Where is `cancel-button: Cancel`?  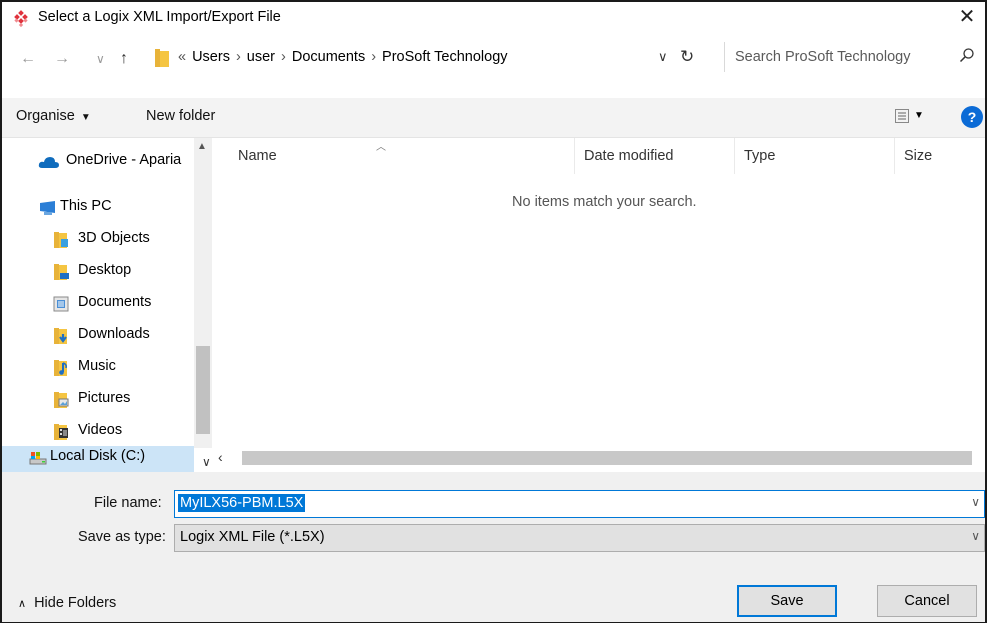
cancel-button: Cancel is located at coordinates (927, 601).